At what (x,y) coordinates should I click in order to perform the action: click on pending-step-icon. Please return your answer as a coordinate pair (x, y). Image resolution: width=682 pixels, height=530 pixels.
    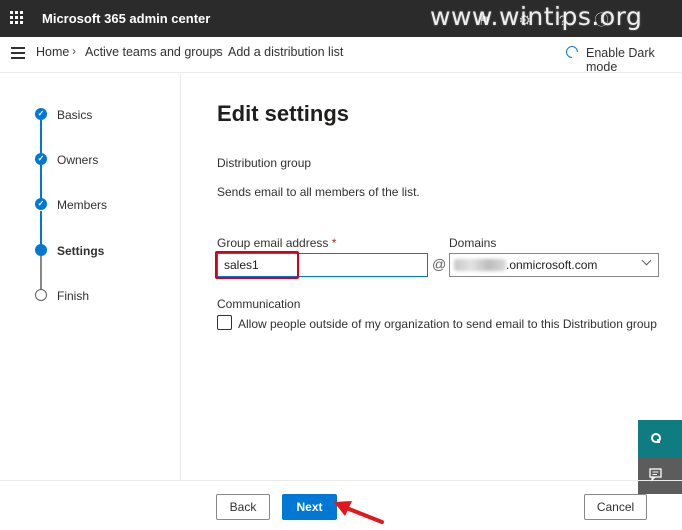
    Looking at the image, I should click on (41, 295).